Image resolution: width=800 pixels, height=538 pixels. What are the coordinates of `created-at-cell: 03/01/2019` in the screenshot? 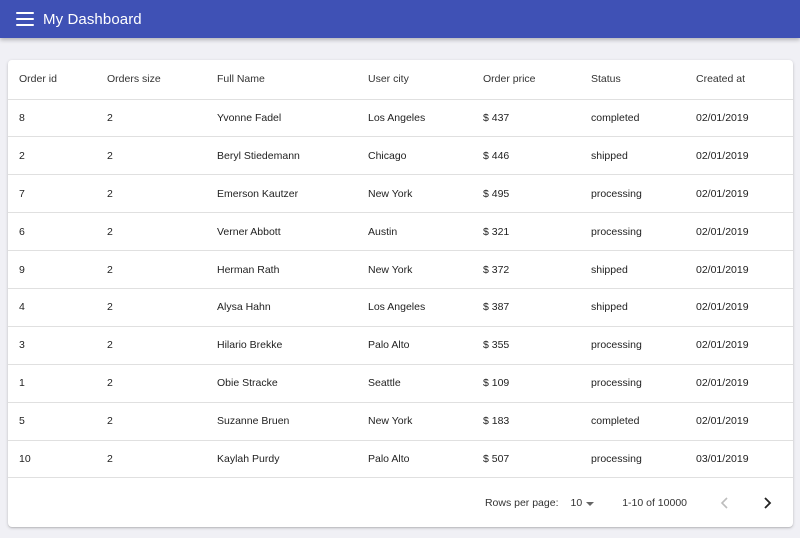 It's located at (739, 459).